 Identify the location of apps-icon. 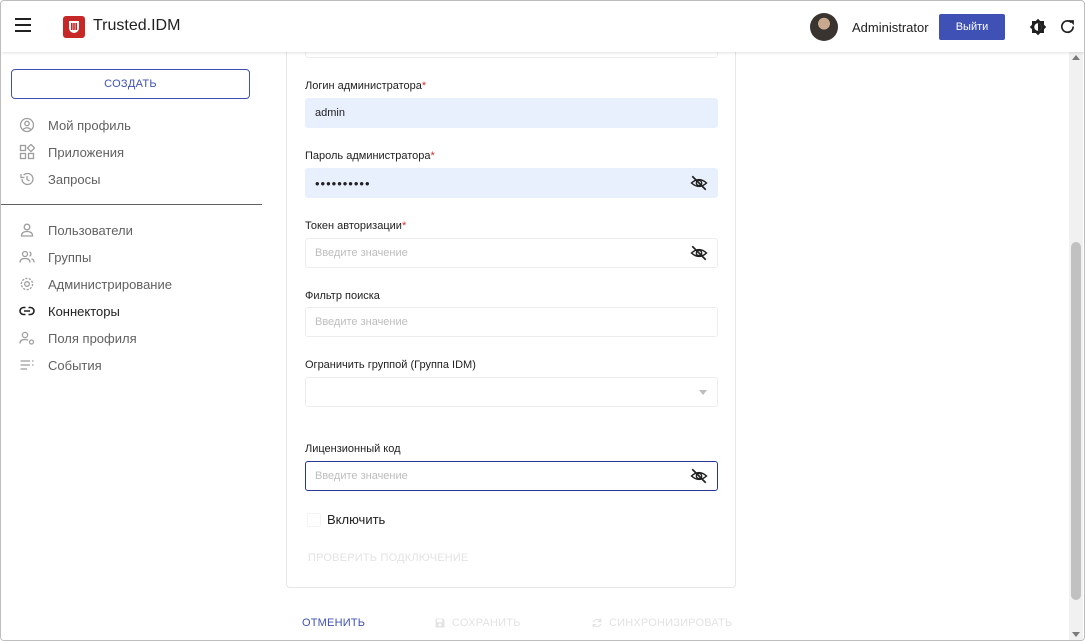
(27, 152).